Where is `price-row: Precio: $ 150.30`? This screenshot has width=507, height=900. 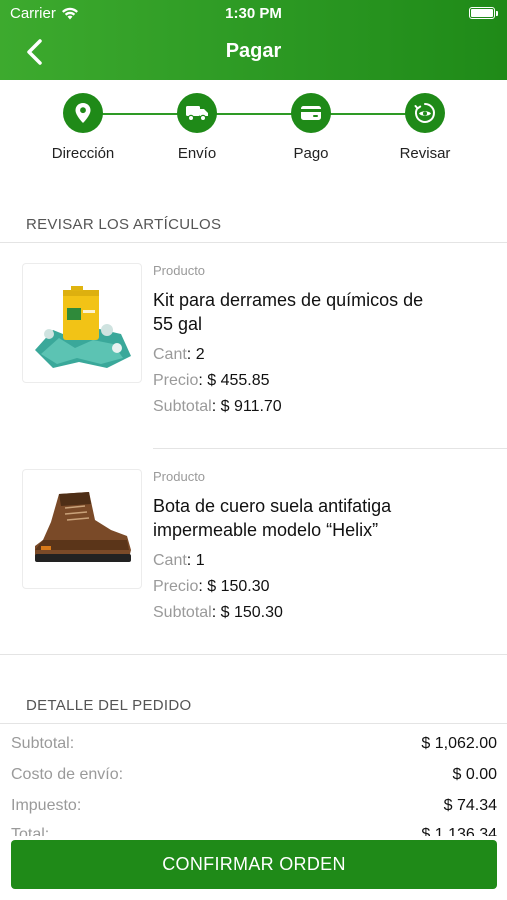 price-row: Precio: $ 150.30 is located at coordinates (323, 587).